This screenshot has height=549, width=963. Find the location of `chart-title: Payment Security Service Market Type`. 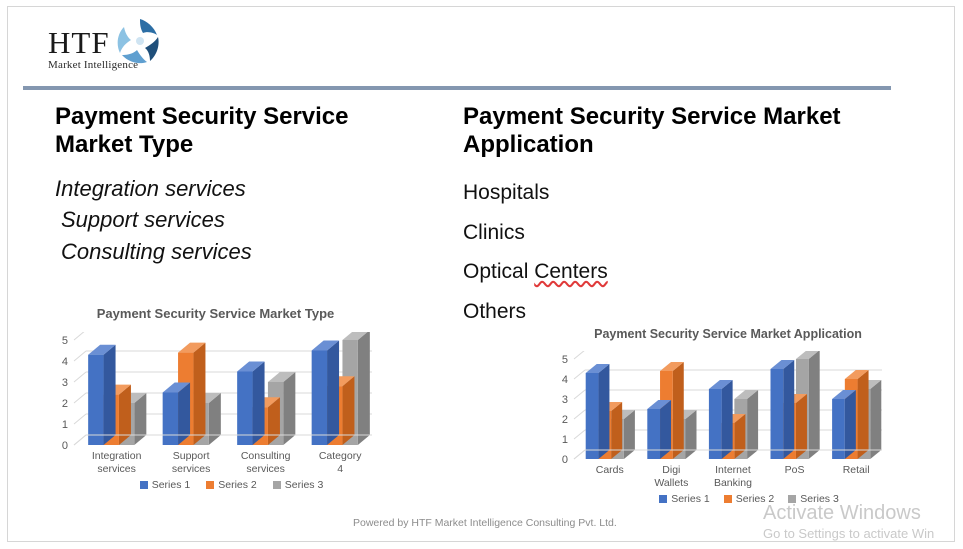

chart-title: Payment Security Service Market Type is located at coordinates (215, 313).